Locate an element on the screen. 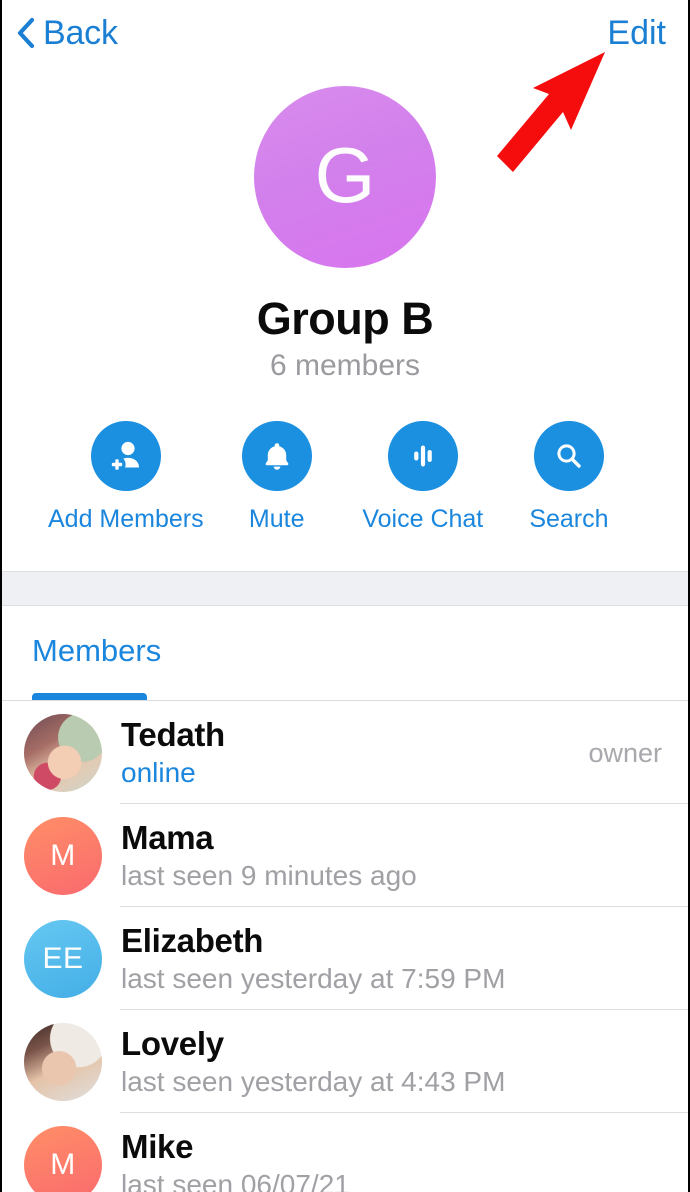 The height and width of the screenshot is (1192, 690). member-name: Mike is located at coordinates (157, 1146).